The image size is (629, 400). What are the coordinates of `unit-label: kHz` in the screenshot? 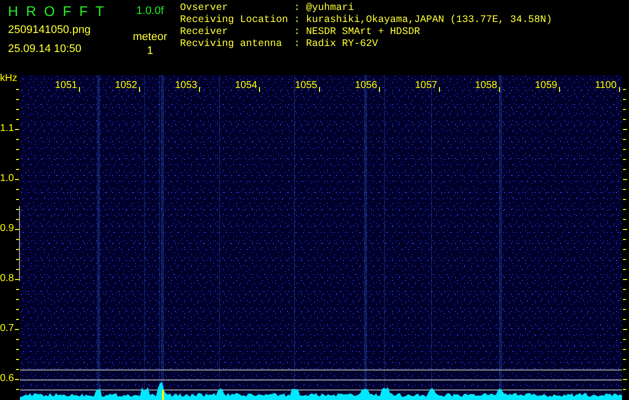 It's located at (9, 79).